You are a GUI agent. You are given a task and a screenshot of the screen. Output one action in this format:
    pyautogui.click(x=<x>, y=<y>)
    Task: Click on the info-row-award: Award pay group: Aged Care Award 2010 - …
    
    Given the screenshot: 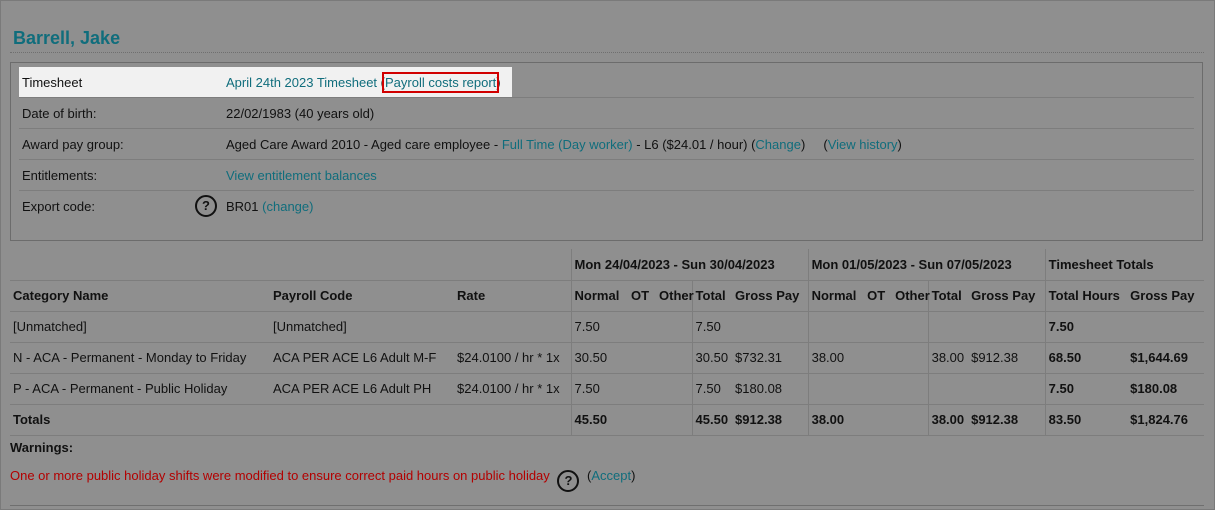 What is the action you would take?
    pyautogui.click(x=606, y=144)
    